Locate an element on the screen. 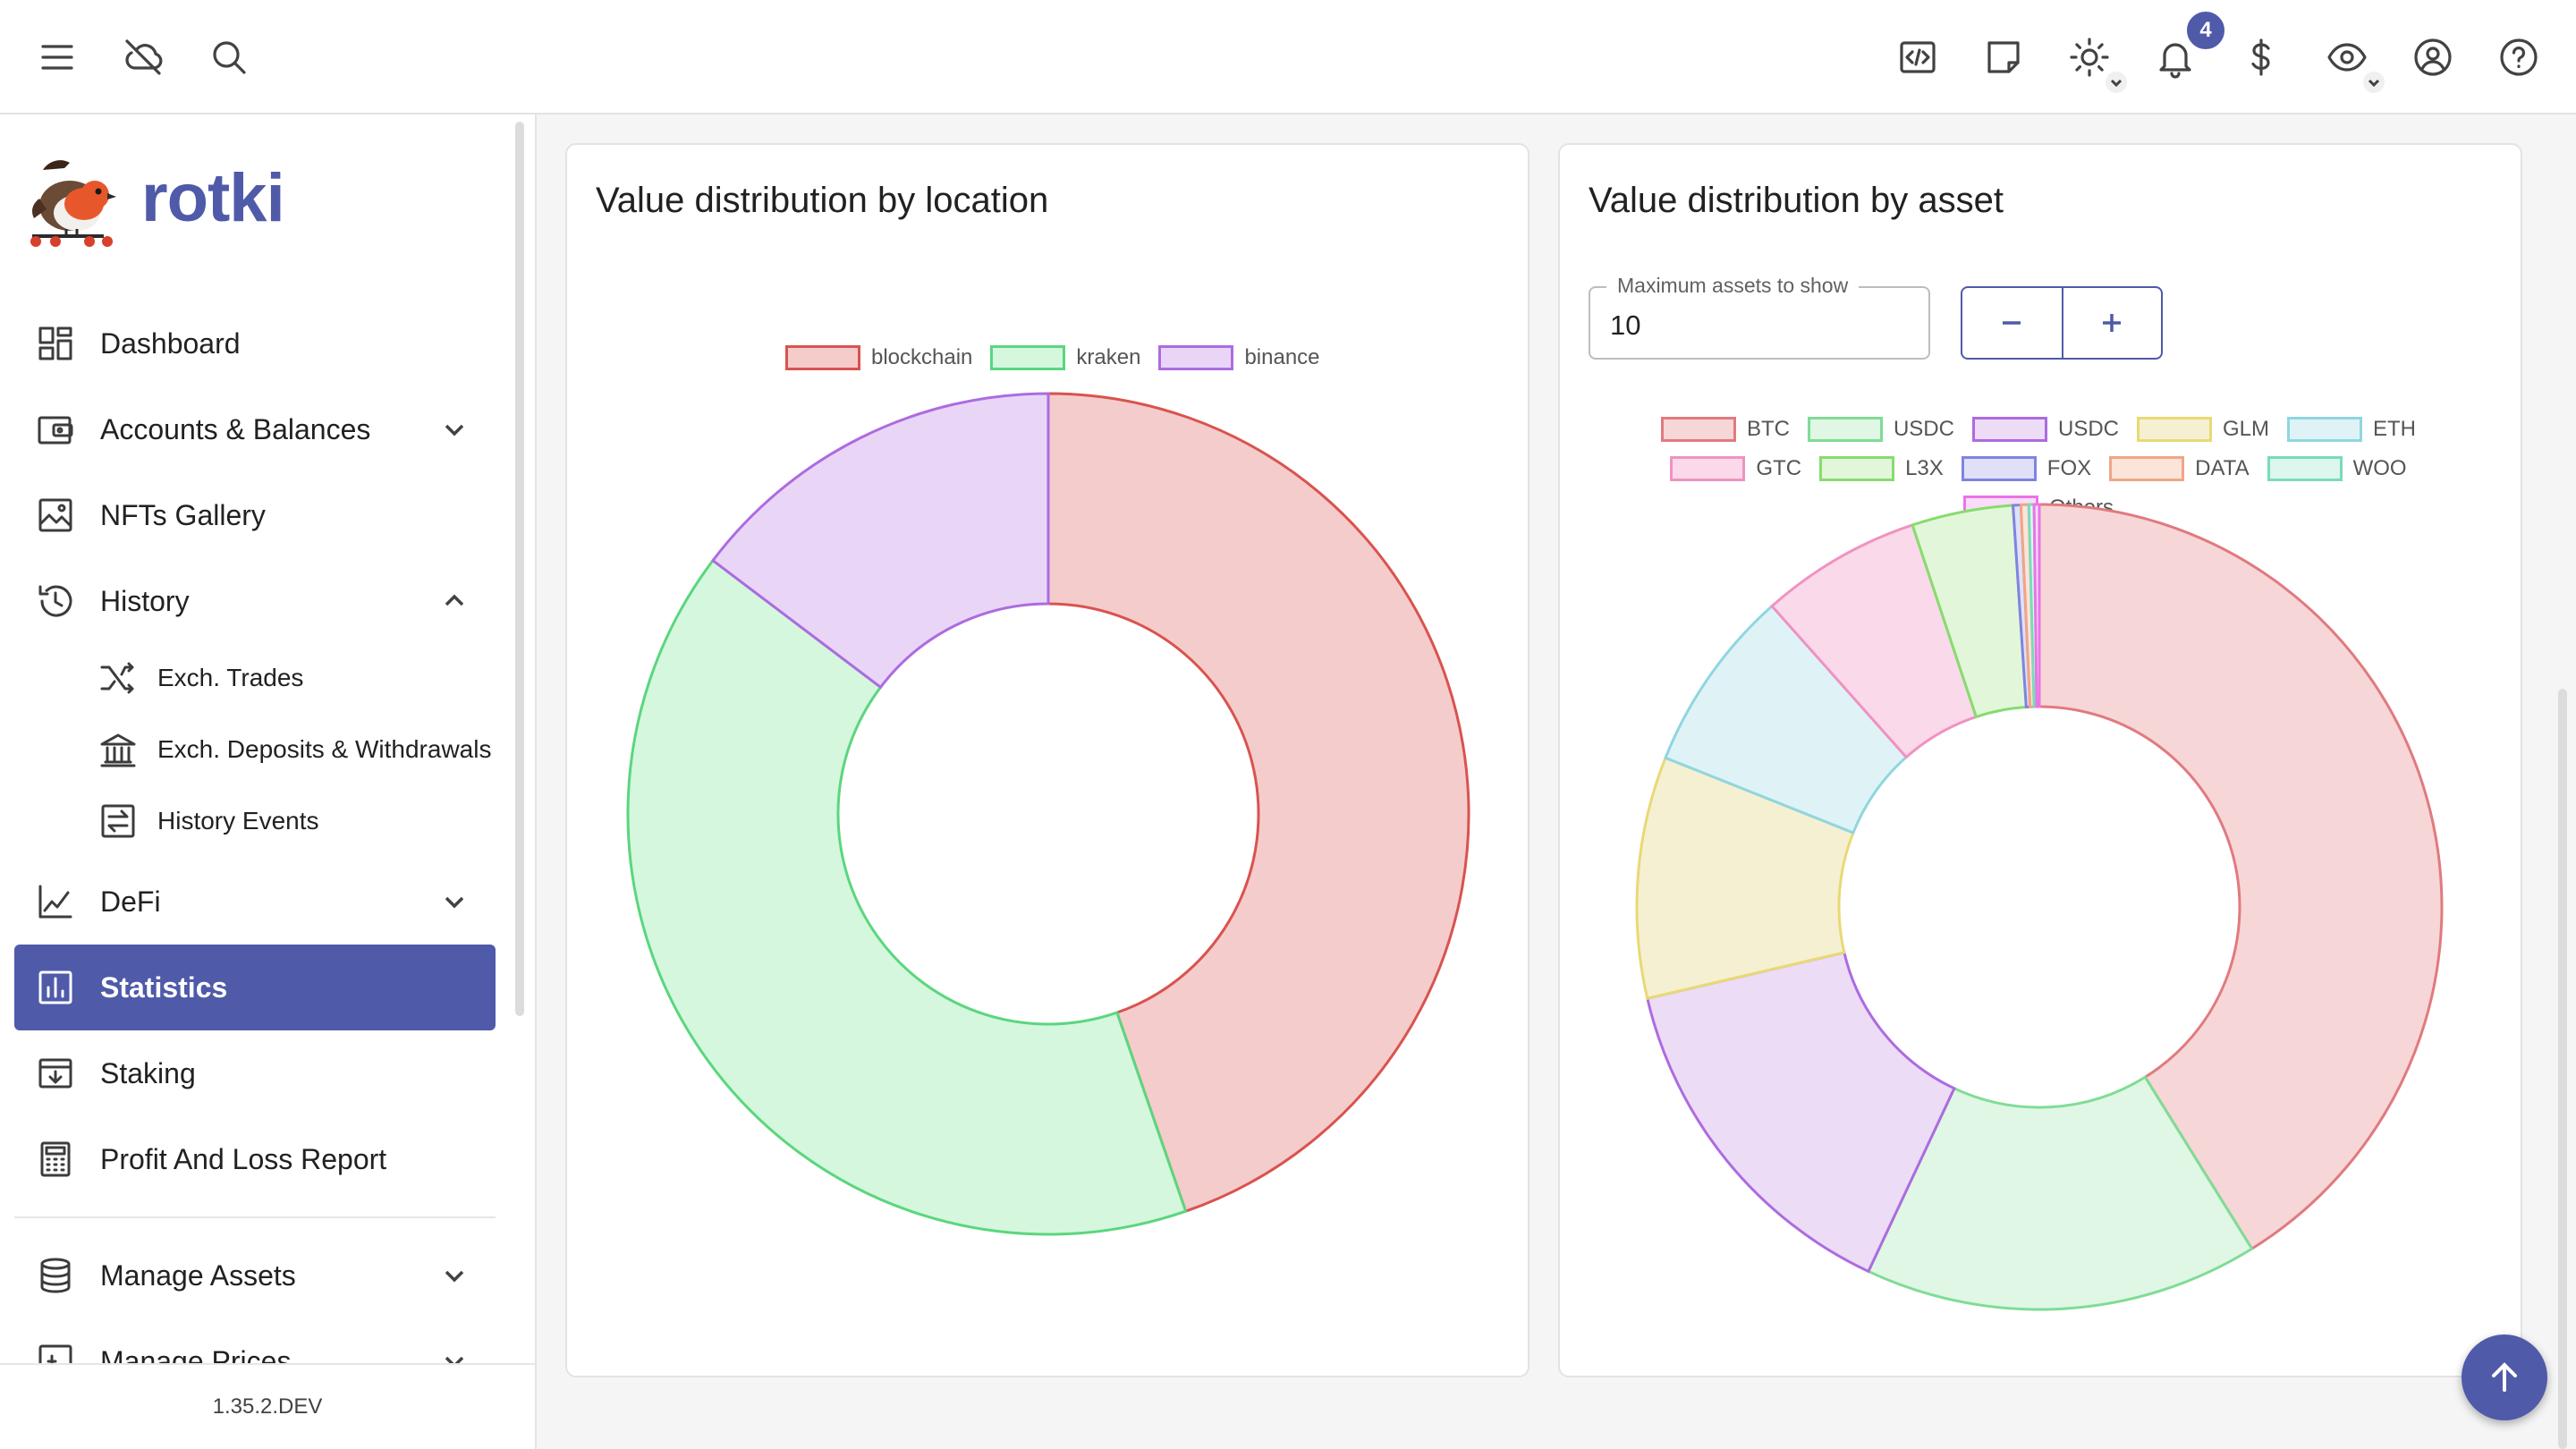  legend-label: kraken is located at coordinates (1108, 357).